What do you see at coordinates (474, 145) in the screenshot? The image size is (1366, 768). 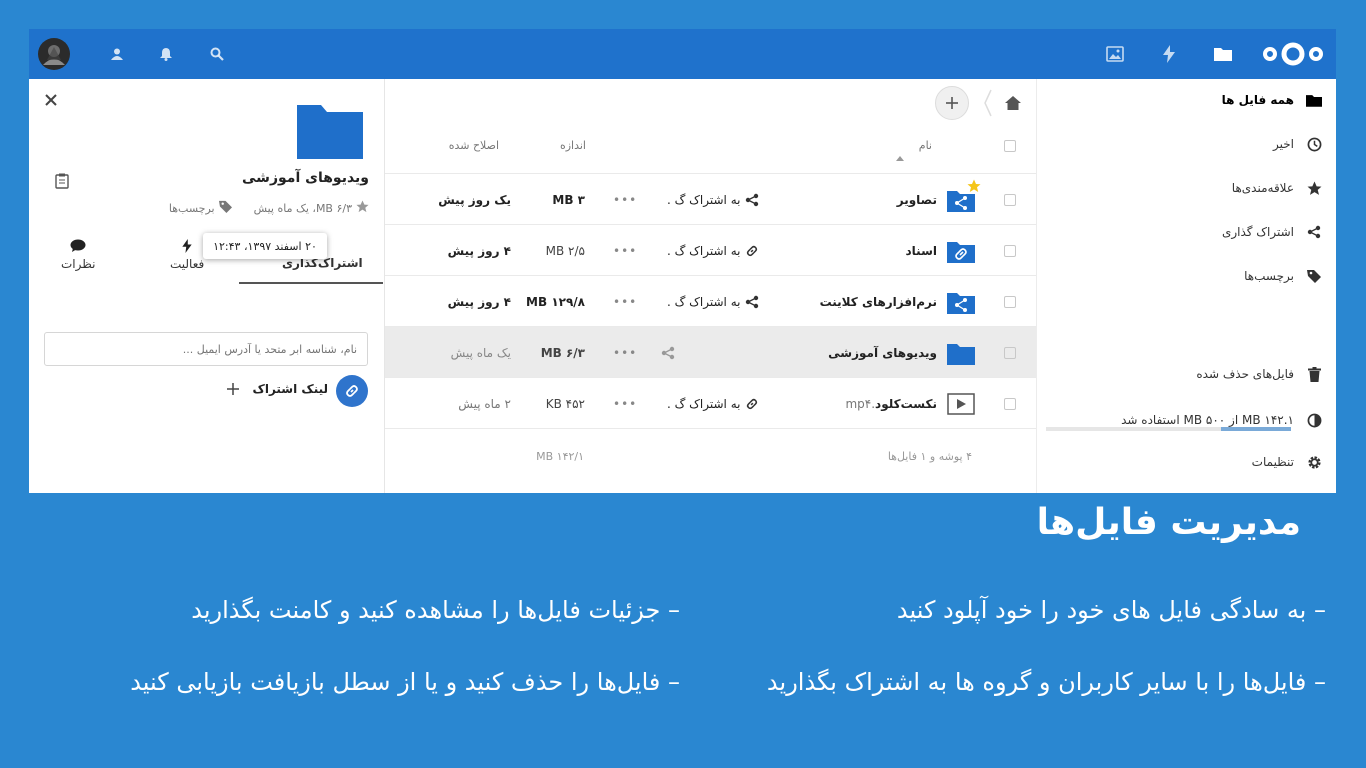 I see `column-modified-header: اصلاح شده` at bounding box center [474, 145].